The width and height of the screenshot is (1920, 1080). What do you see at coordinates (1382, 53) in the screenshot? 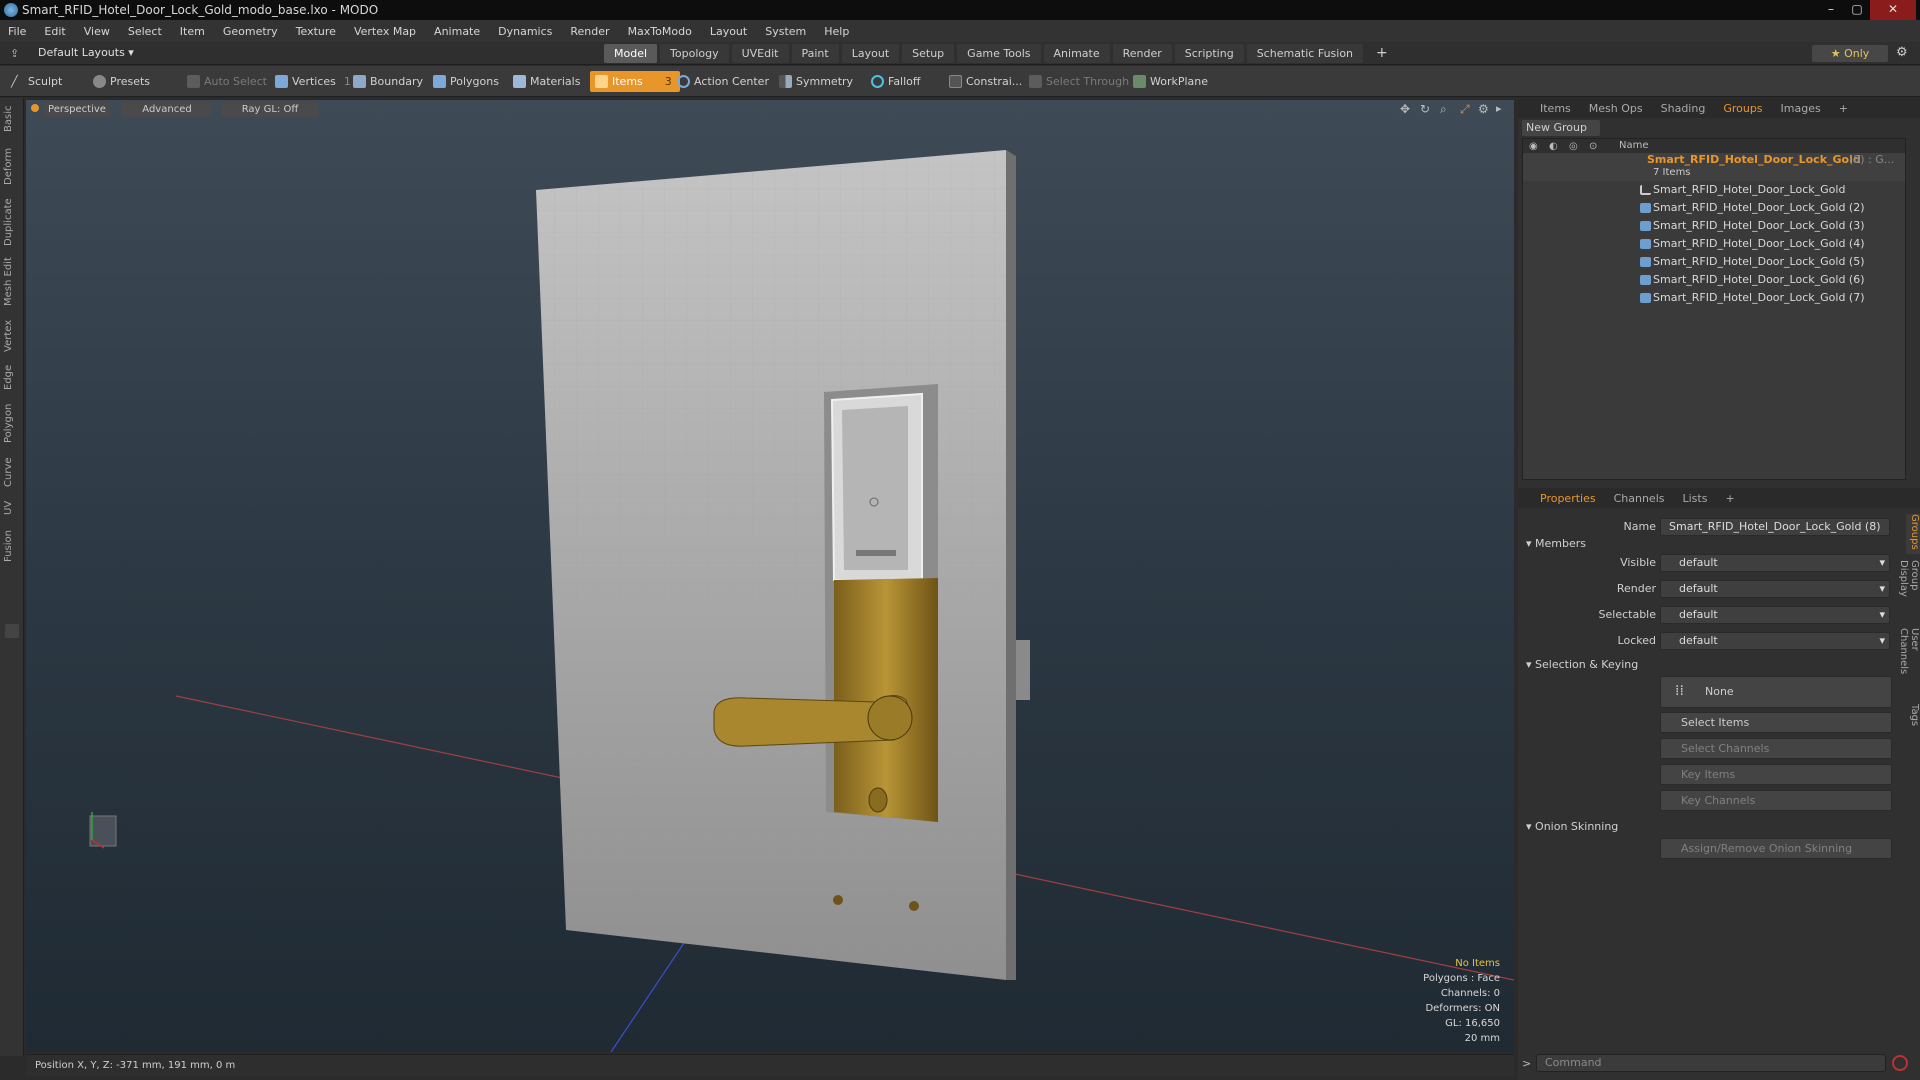
I see `add-tab-button: +` at bounding box center [1382, 53].